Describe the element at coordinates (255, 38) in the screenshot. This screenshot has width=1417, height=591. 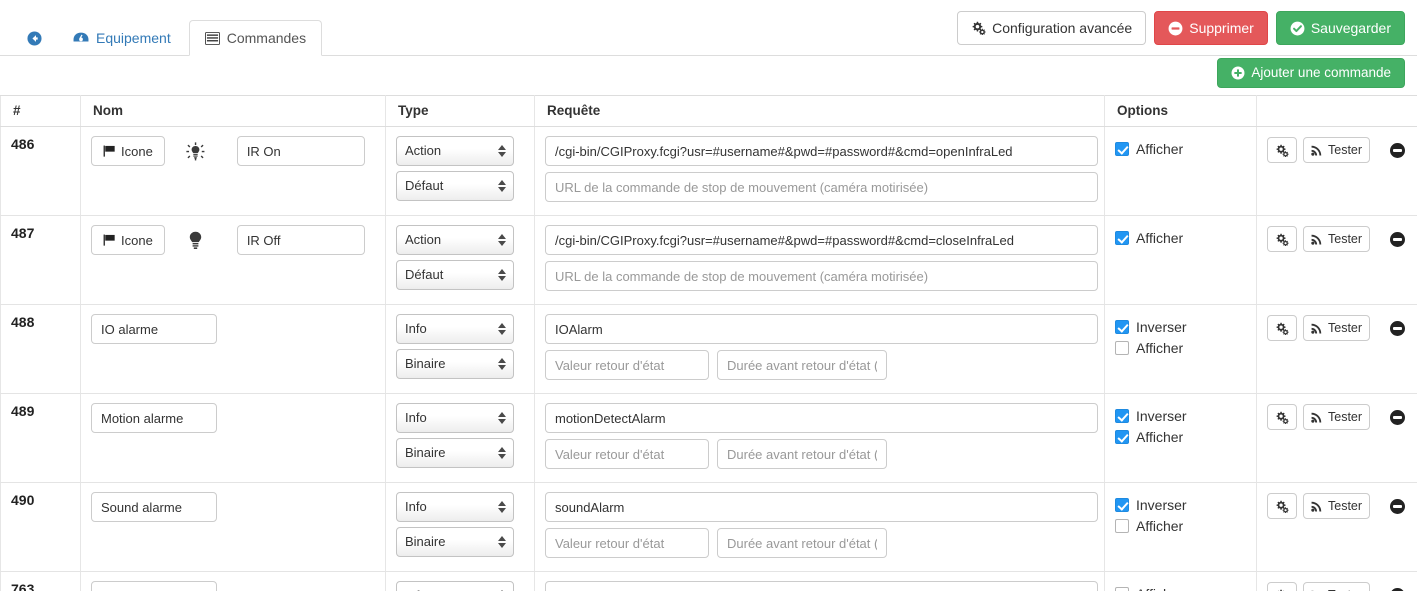
I see `tab-commandes: Commandes` at that location.